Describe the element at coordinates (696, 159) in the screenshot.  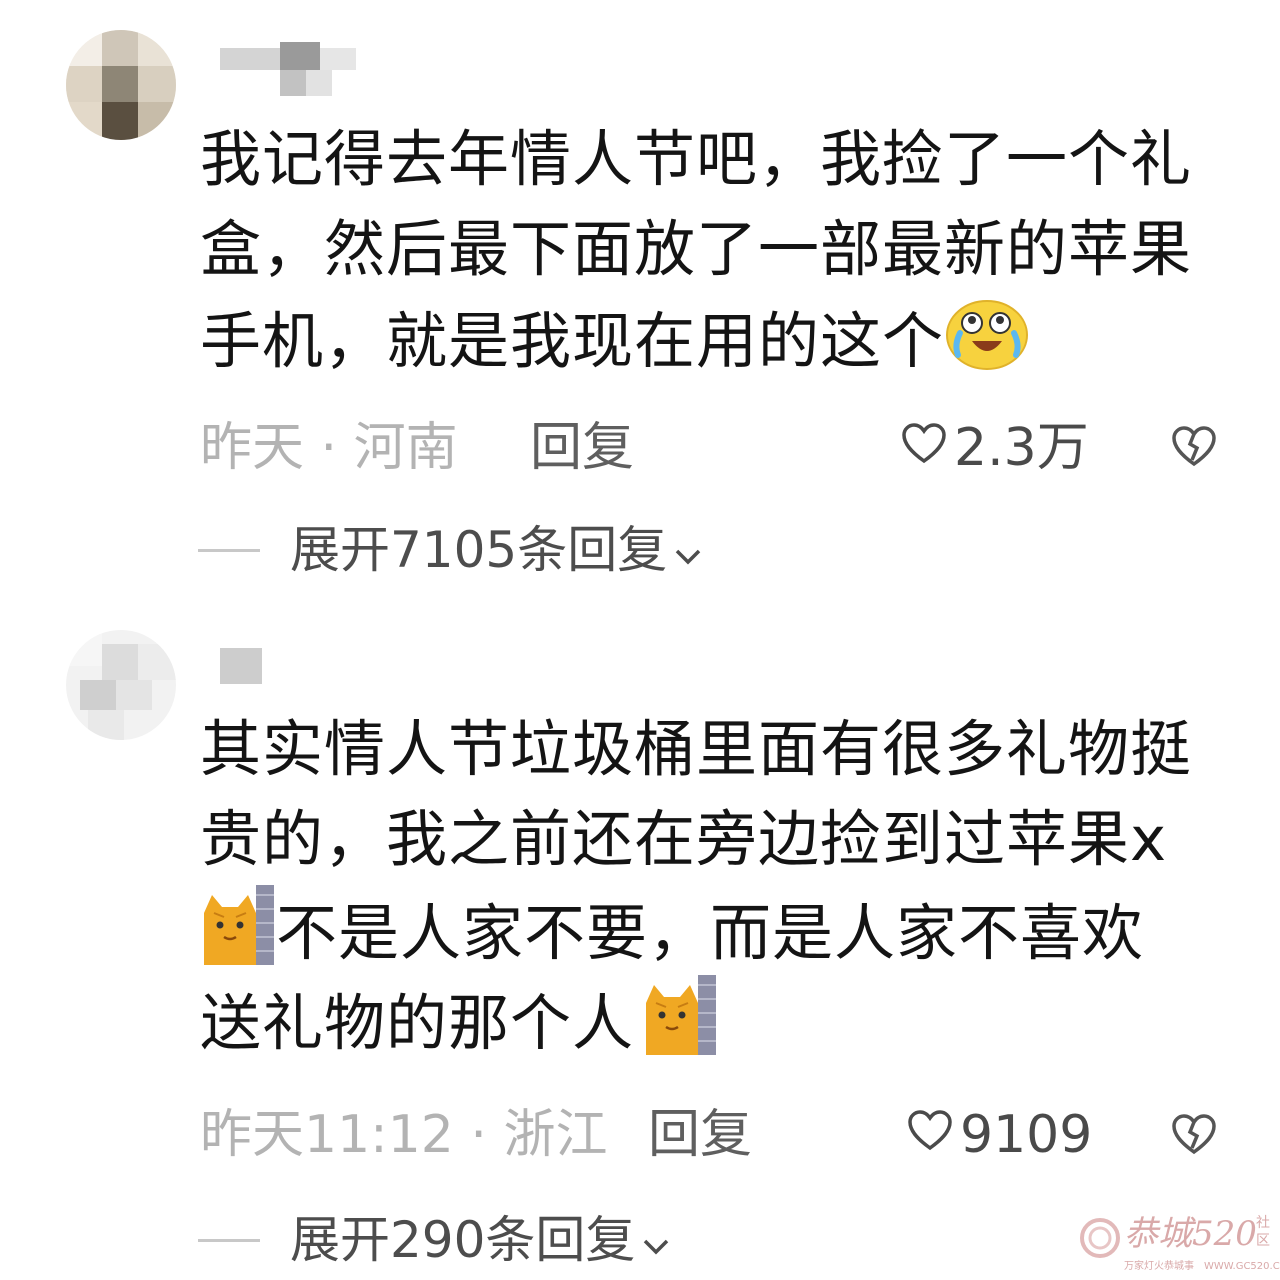
I see `comment-line: 我记得去年情人节吧，我捡了一个礼` at that location.